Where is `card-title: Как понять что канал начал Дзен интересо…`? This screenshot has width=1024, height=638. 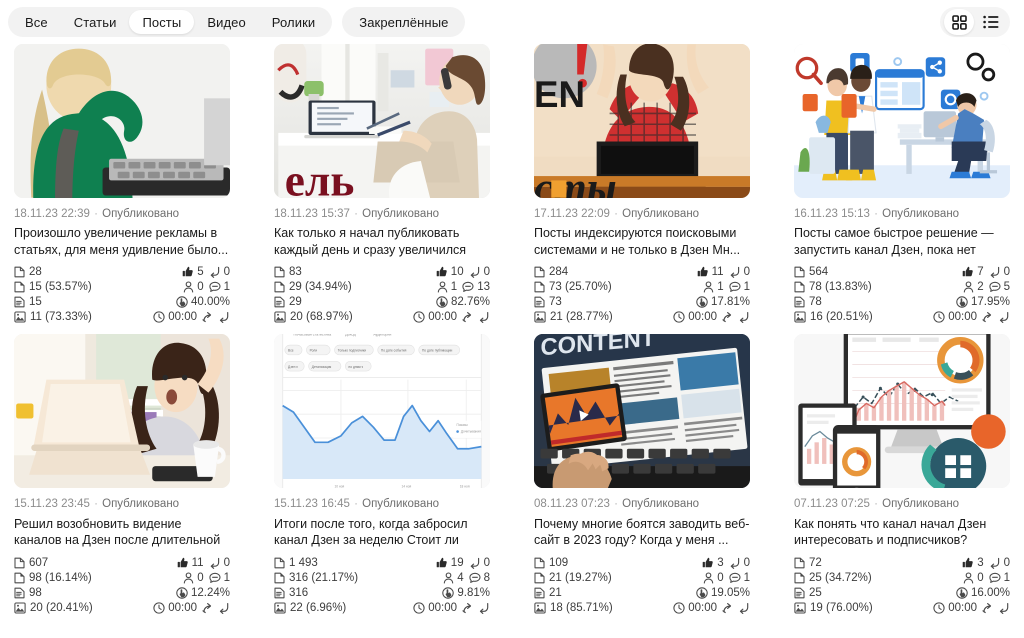
card-title: Как понять что канал начал Дзен интересо… is located at coordinates (902, 533).